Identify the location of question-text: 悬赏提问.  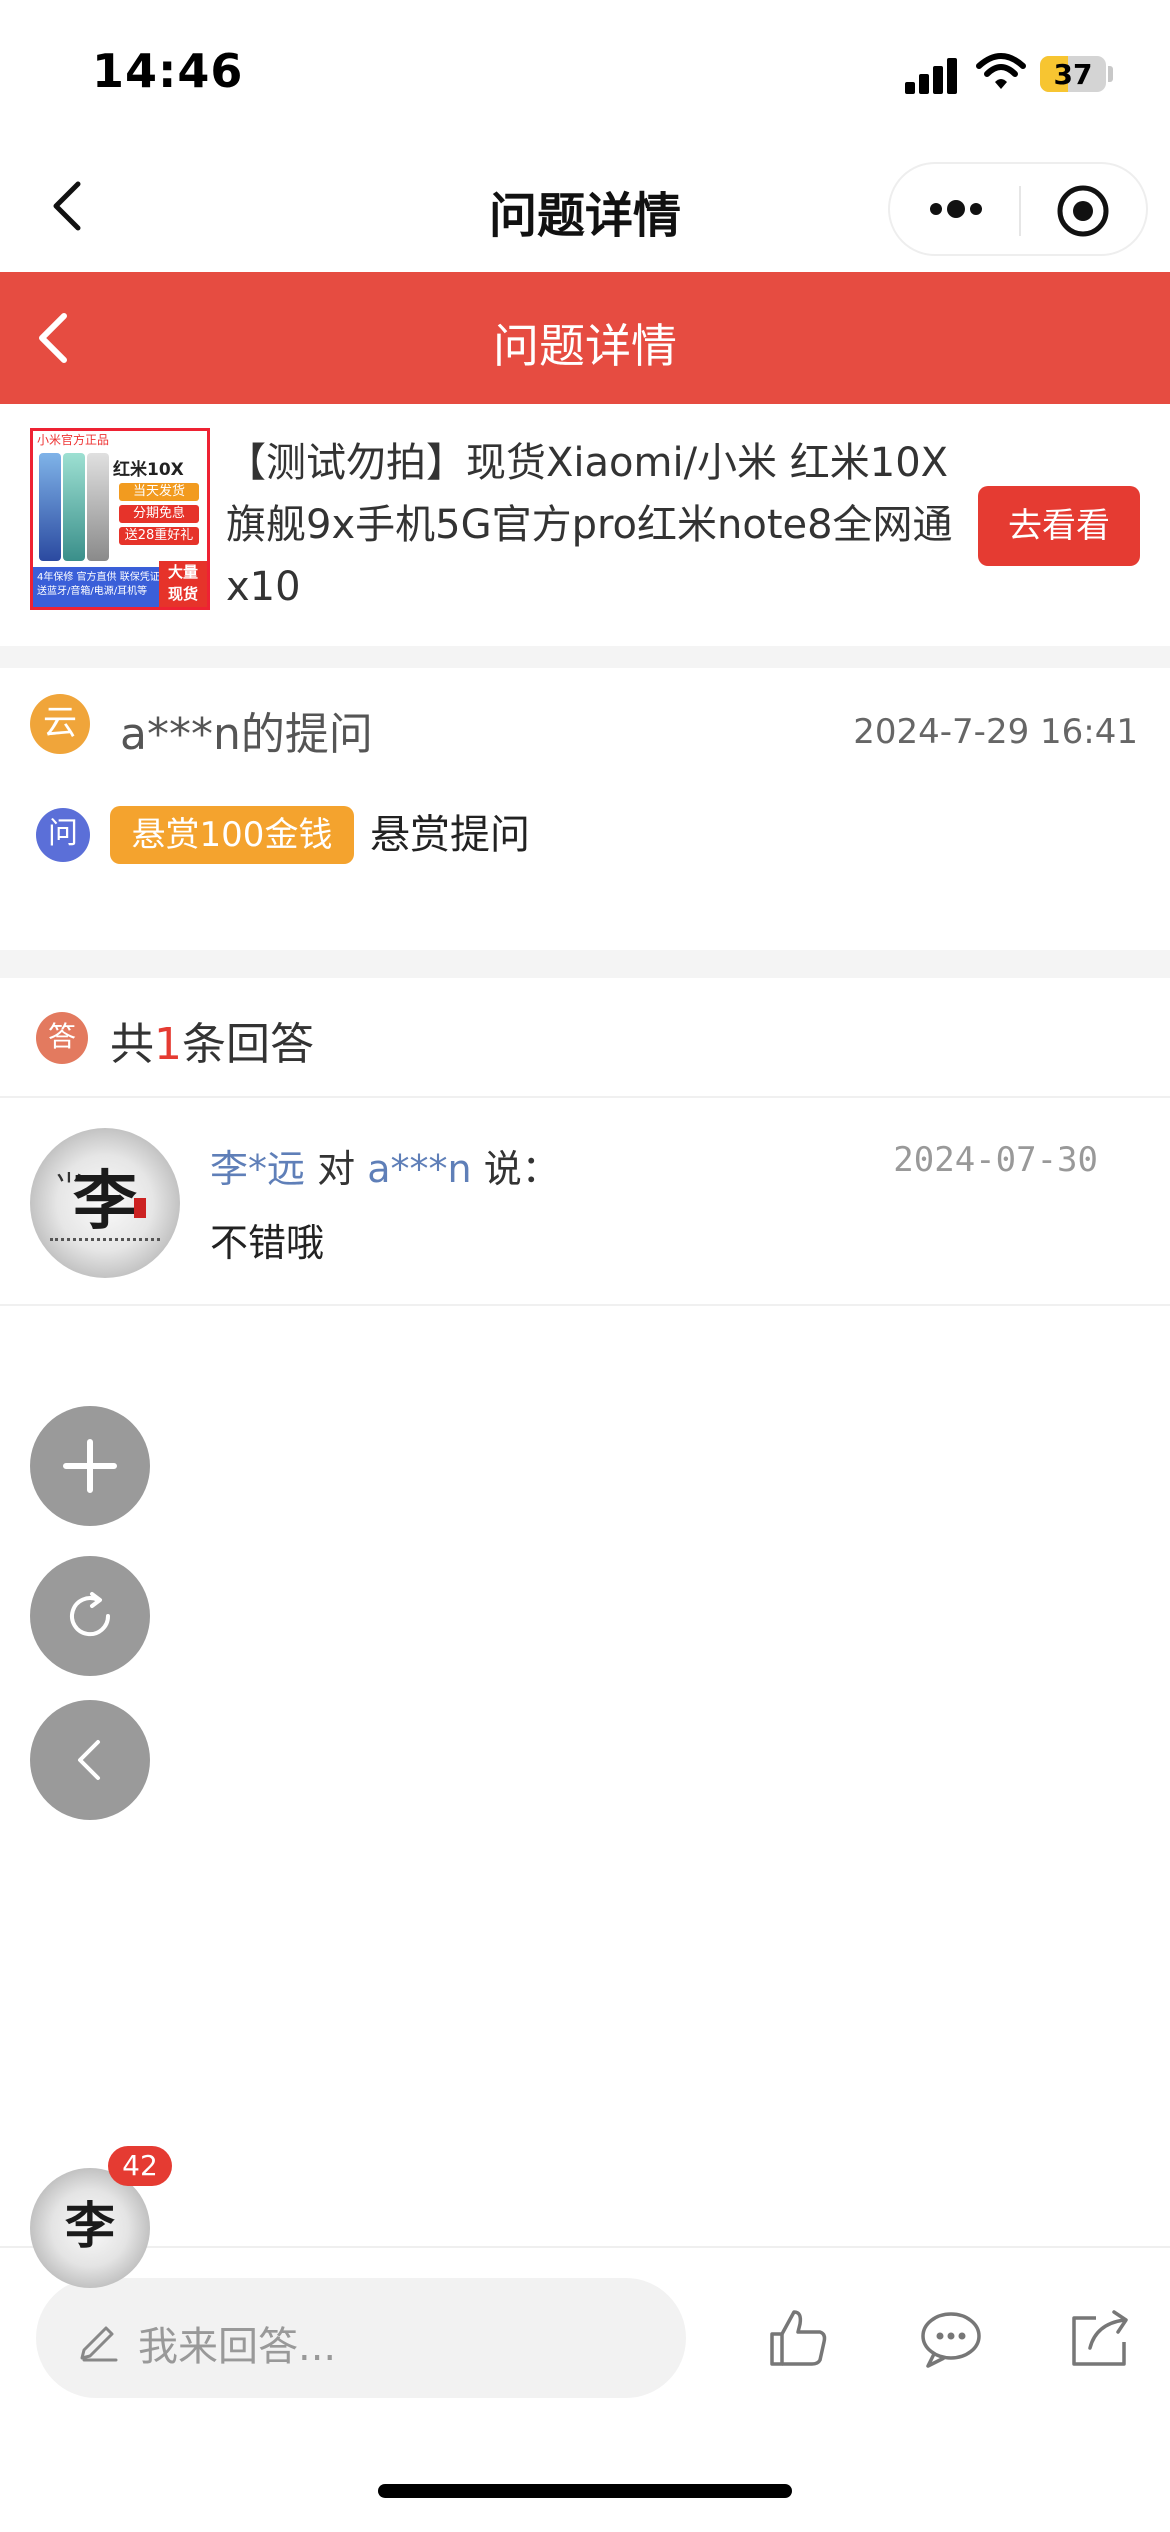
(450, 835).